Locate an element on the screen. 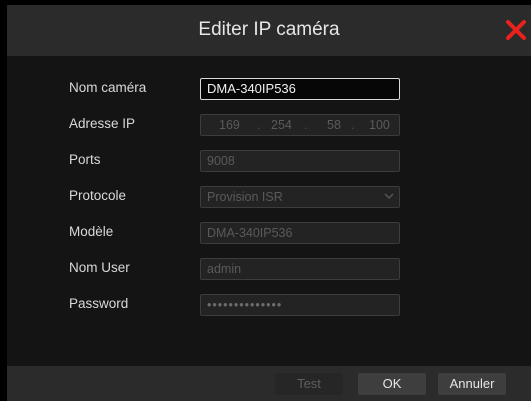  ip-address-field: 169 . 254 . 58 . 100 is located at coordinates (300, 125).